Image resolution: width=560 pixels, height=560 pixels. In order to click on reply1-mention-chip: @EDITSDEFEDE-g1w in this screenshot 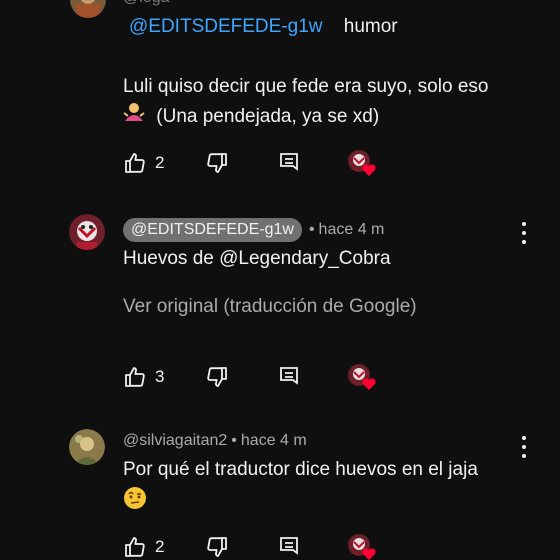, I will do `click(226, 27)`.